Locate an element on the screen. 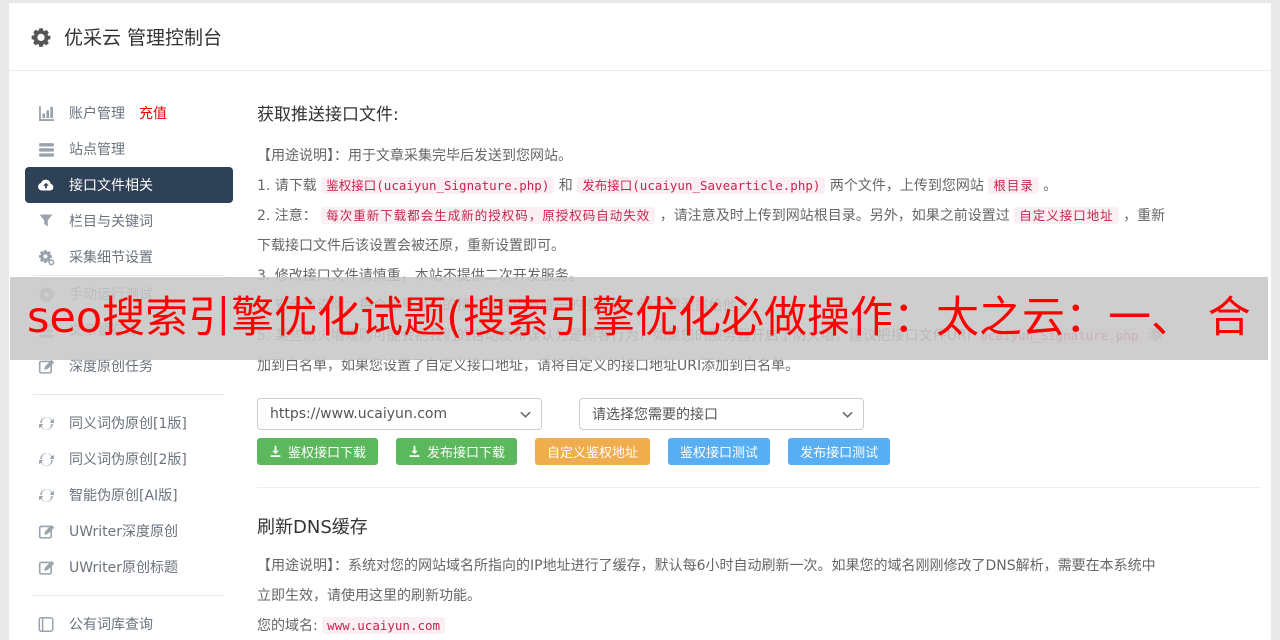 This screenshot has height=640, width=1280. push-section-title: 获取推送接口文件: is located at coordinates (328, 115).